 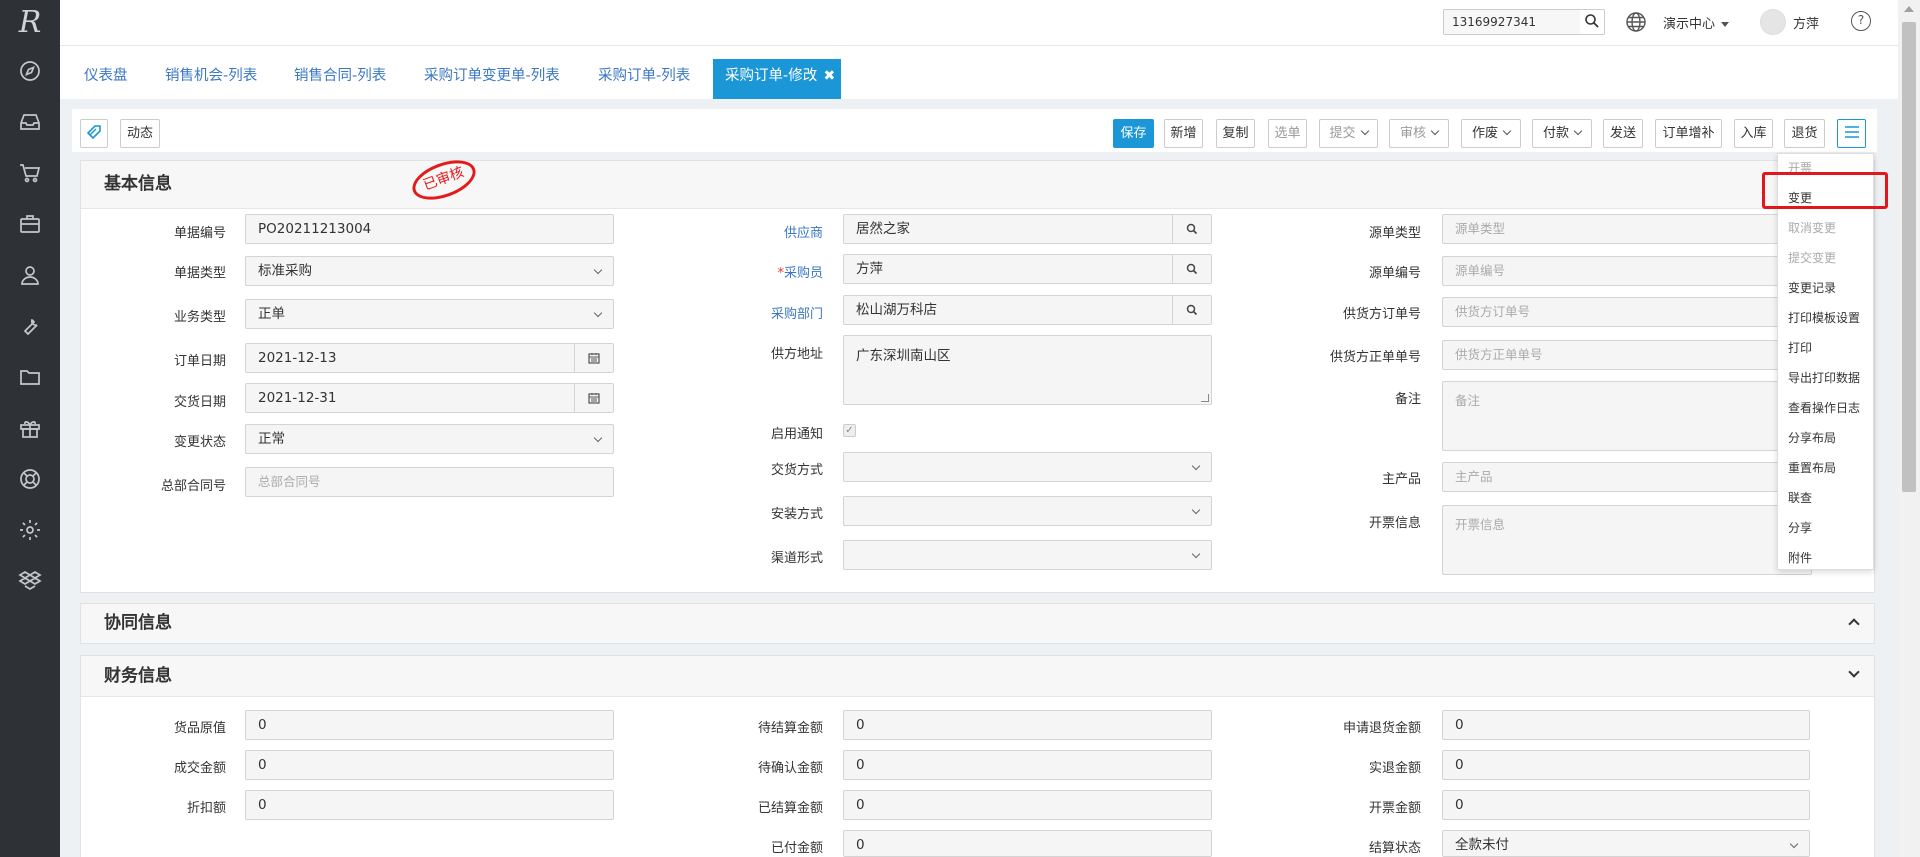 I want to click on dropbox-icon, so click(x=30, y=580).